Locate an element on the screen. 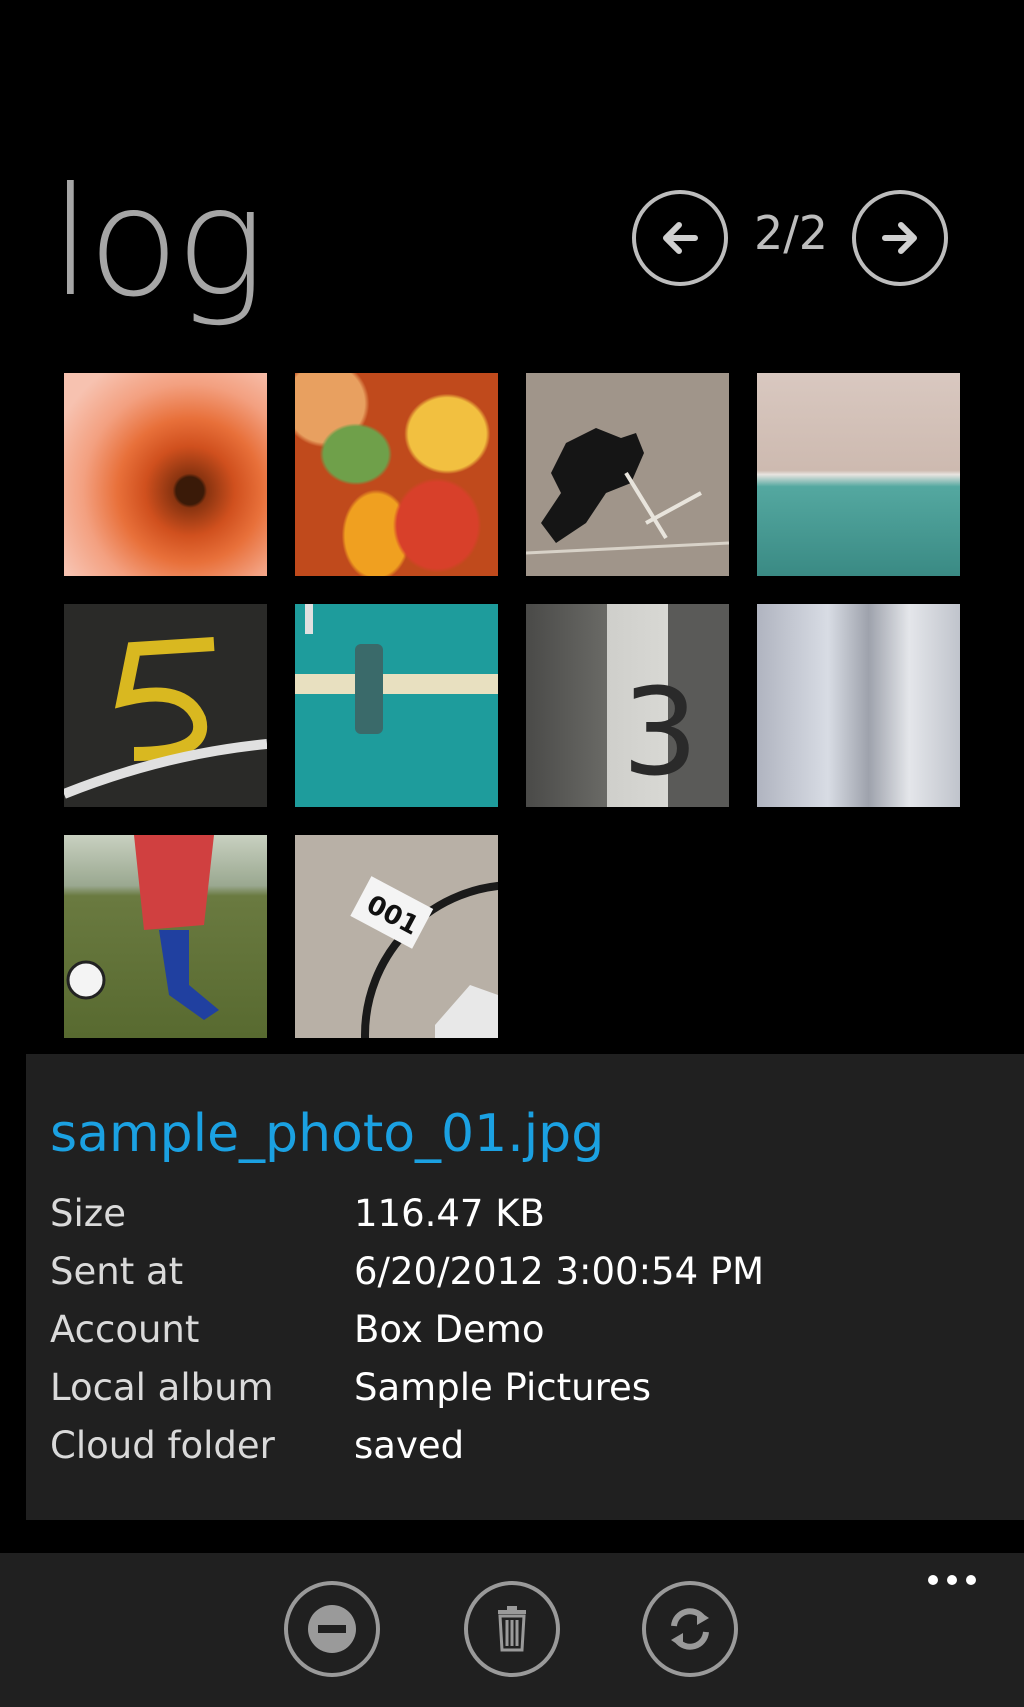 This screenshot has height=1707, width=1024. teal-door-image is located at coordinates (396, 669).